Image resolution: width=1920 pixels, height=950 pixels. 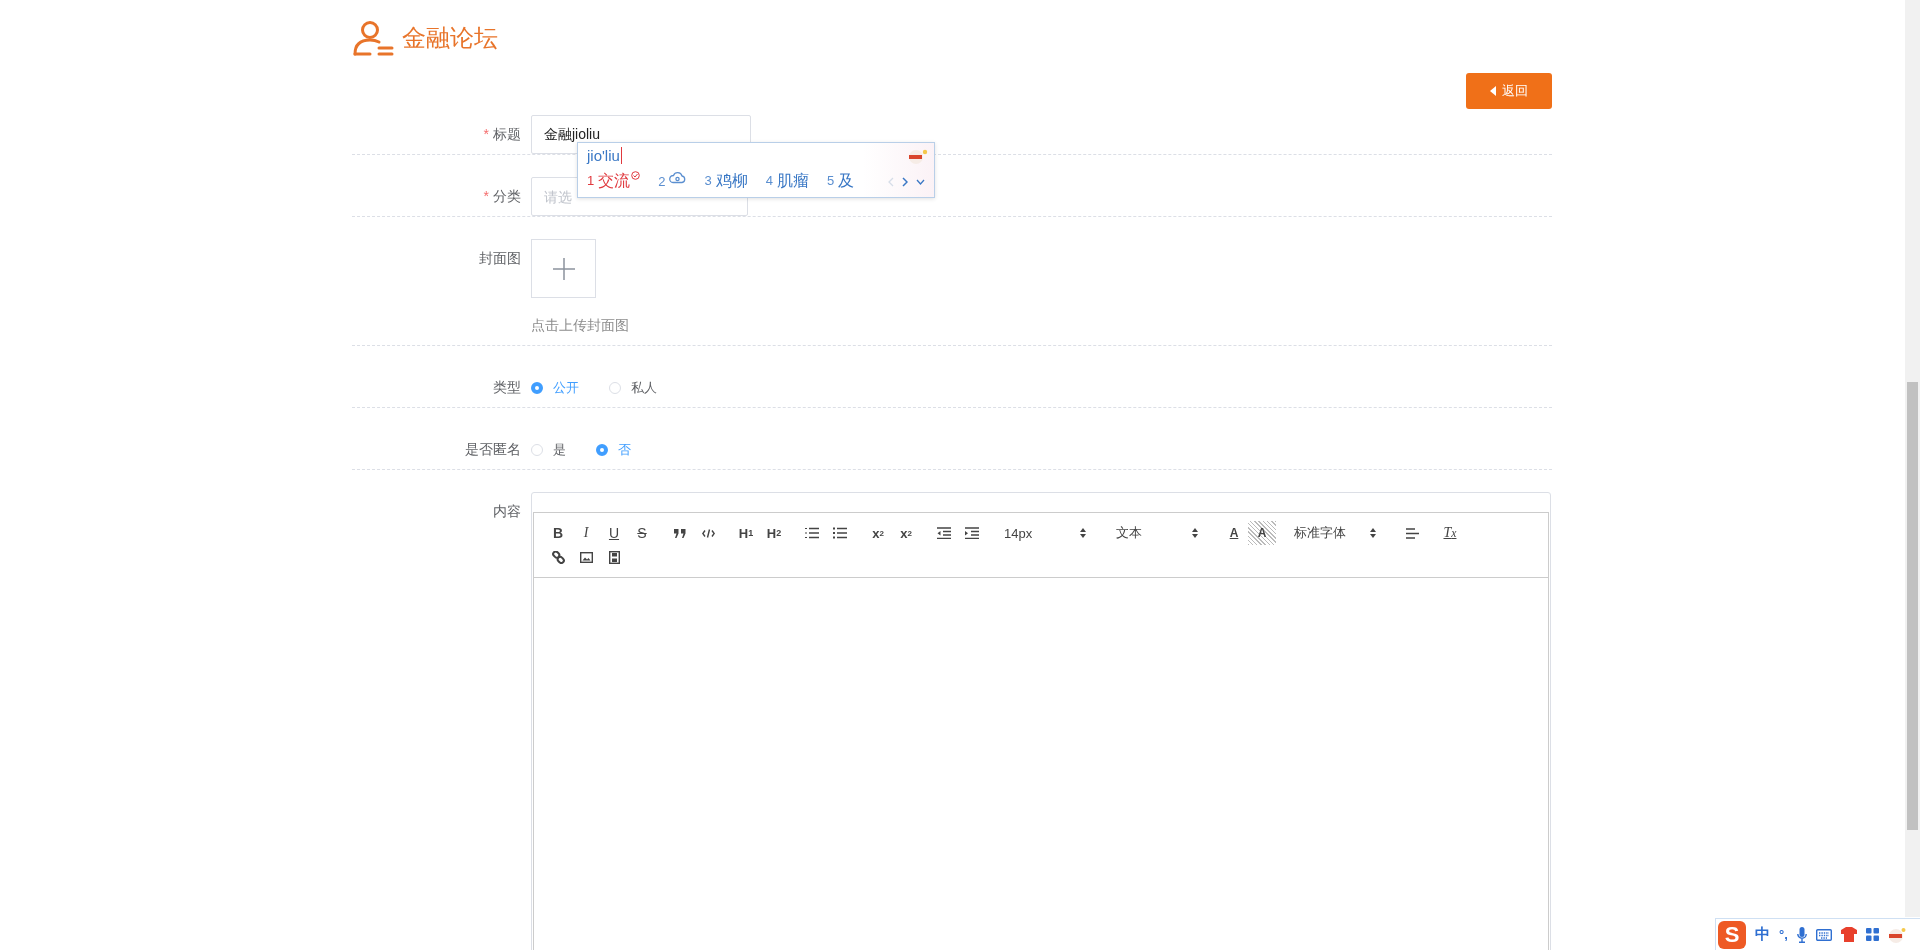 I want to click on field-label: 封面图, so click(x=500, y=258).